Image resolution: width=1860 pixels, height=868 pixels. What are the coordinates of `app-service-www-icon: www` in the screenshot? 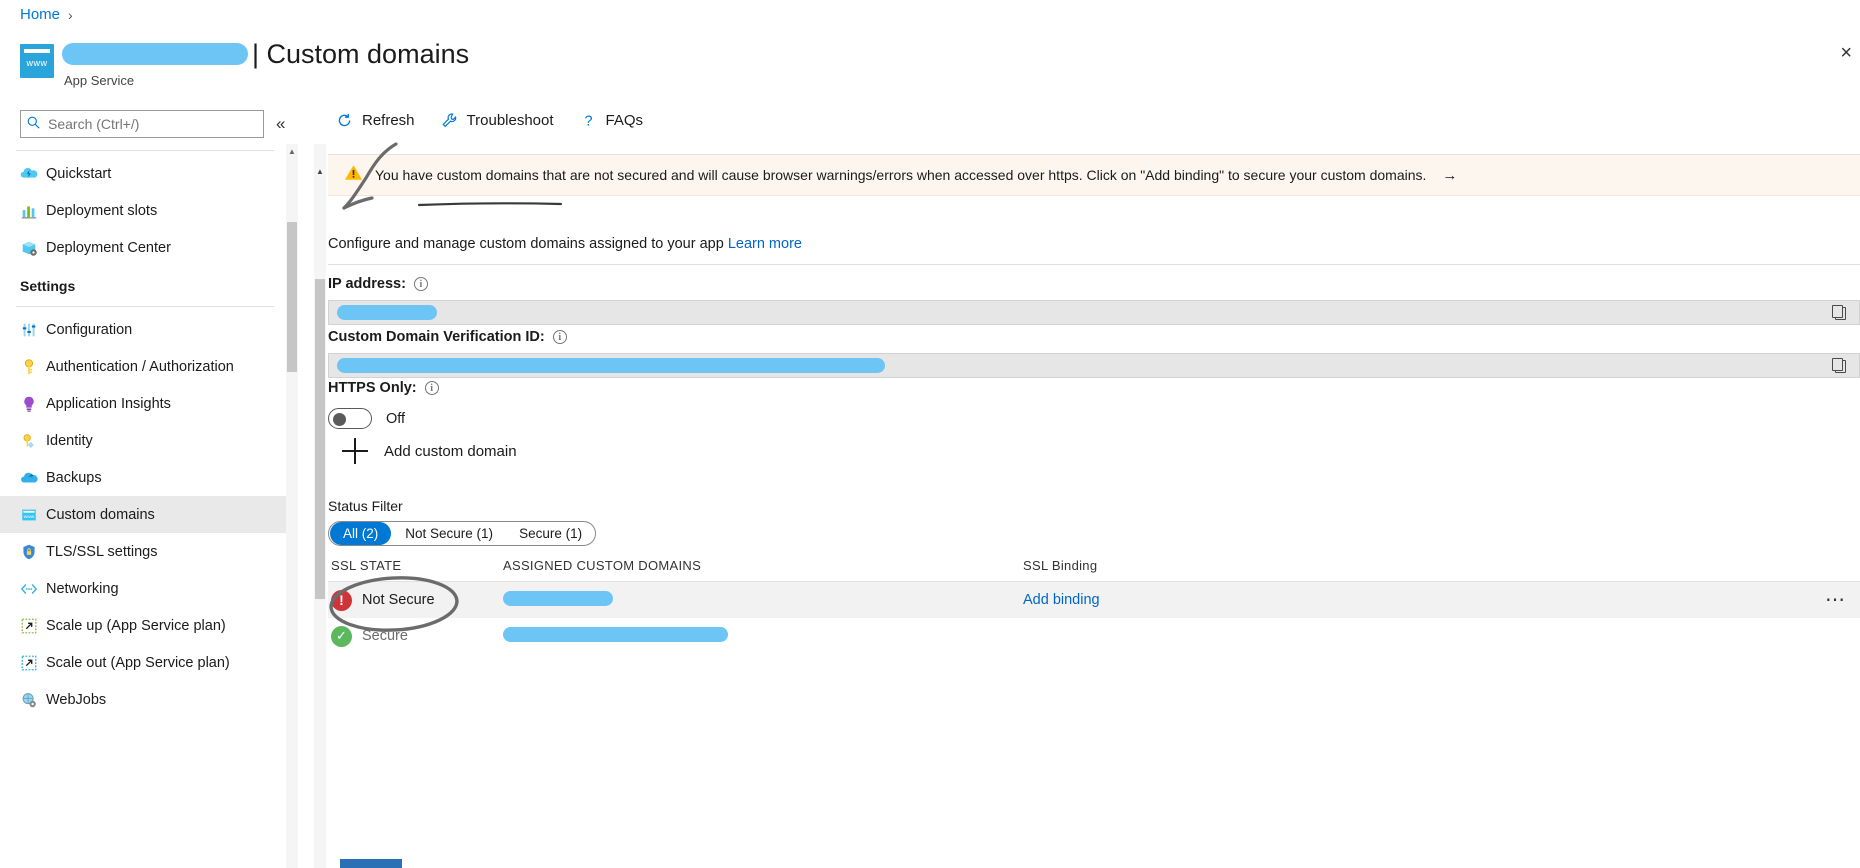 It's located at (37, 61).